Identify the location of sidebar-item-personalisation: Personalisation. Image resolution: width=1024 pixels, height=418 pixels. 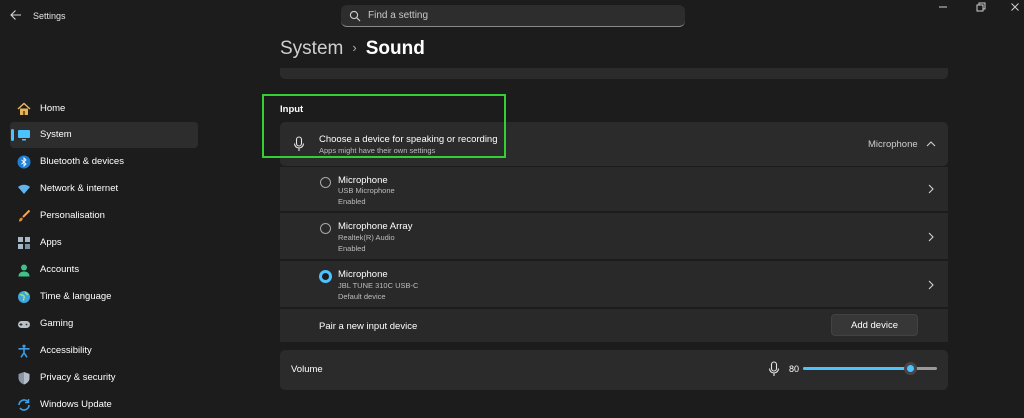
(104, 216).